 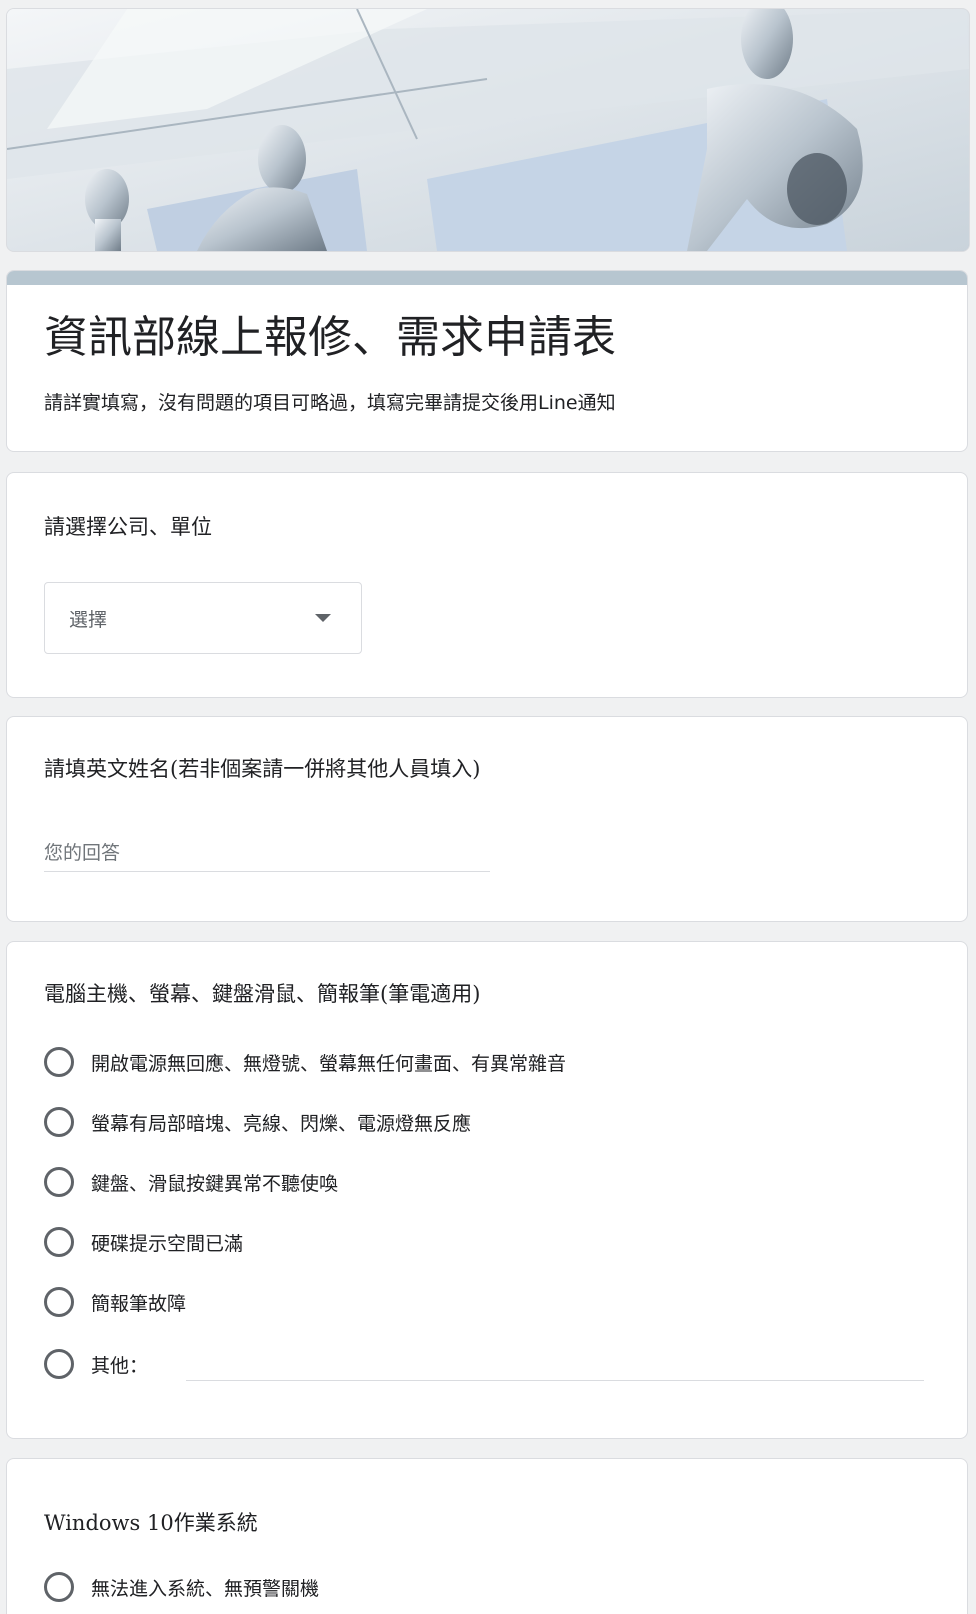 What do you see at coordinates (205, 1588) in the screenshot?
I see `radio-option-label: 無法進入系統、無預警關機` at bounding box center [205, 1588].